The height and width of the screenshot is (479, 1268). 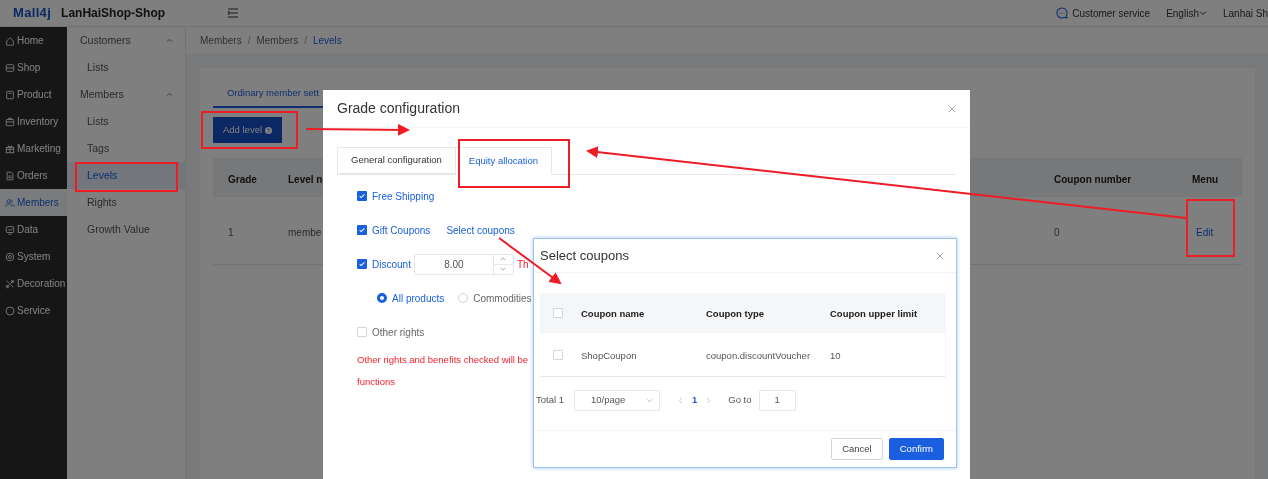 I want to click on option-label: Other rights, so click(x=398, y=332).